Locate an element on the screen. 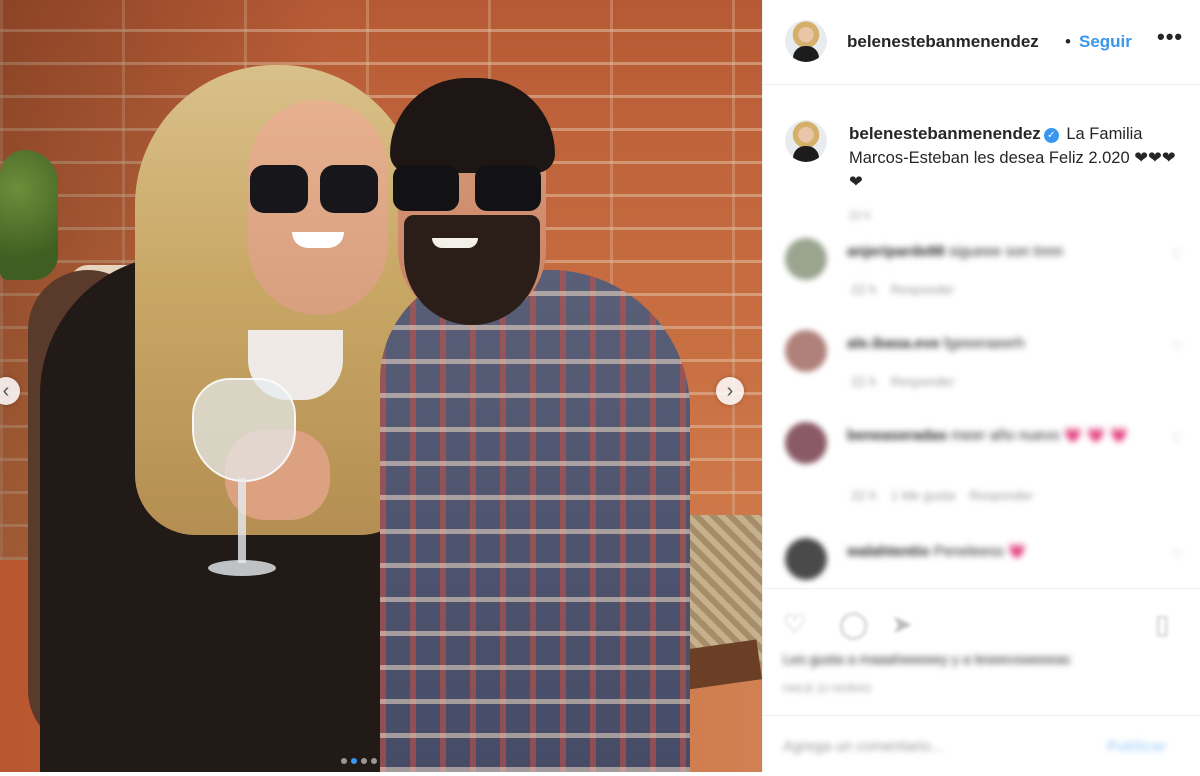 This screenshot has height=776, width=1200. comment-username: walahtentio is located at coordinates (888, 551).